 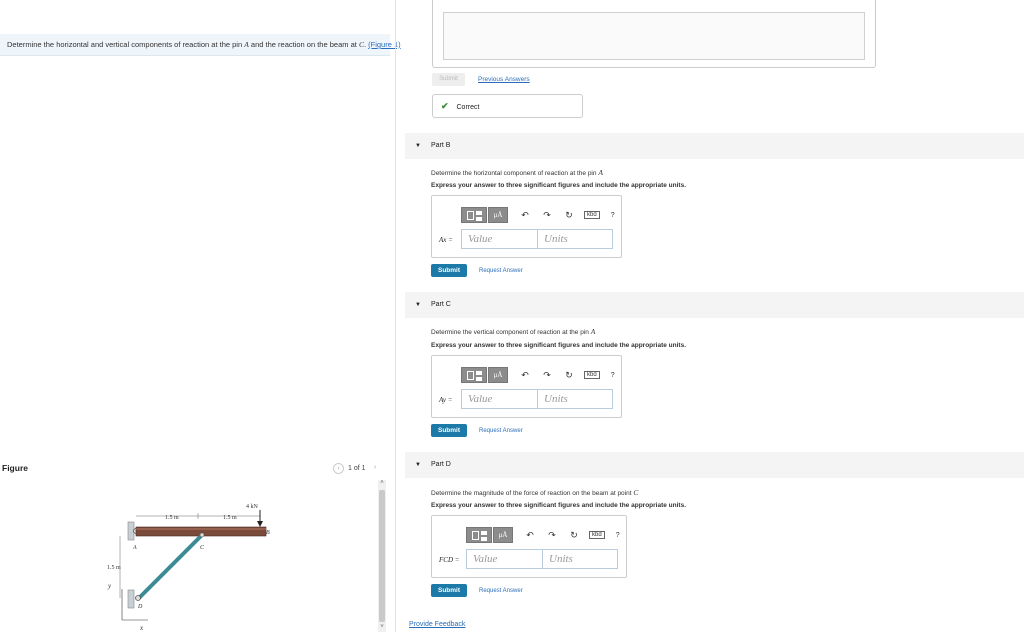 What do you see at coordinates (141, 628) in the screenshot?
I see `x-axis-label: x` at bounding box center [141, 628].